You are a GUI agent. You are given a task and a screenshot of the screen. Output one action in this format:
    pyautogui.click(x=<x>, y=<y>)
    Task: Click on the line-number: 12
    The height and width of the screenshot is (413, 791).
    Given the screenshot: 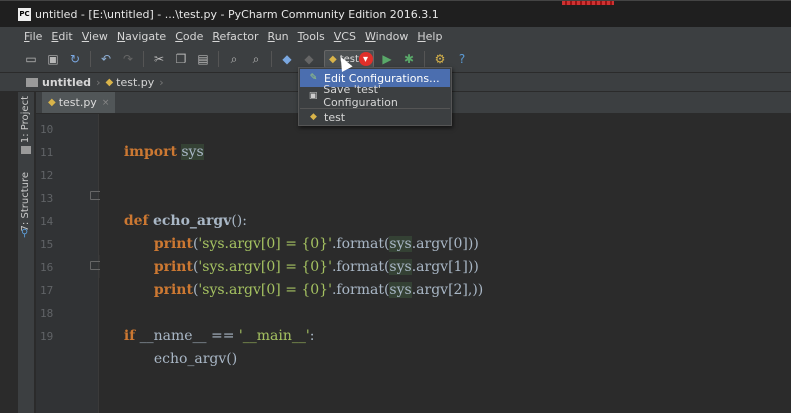 What is the action you would take?
    pyautogui.click(x=47, y=175)
    